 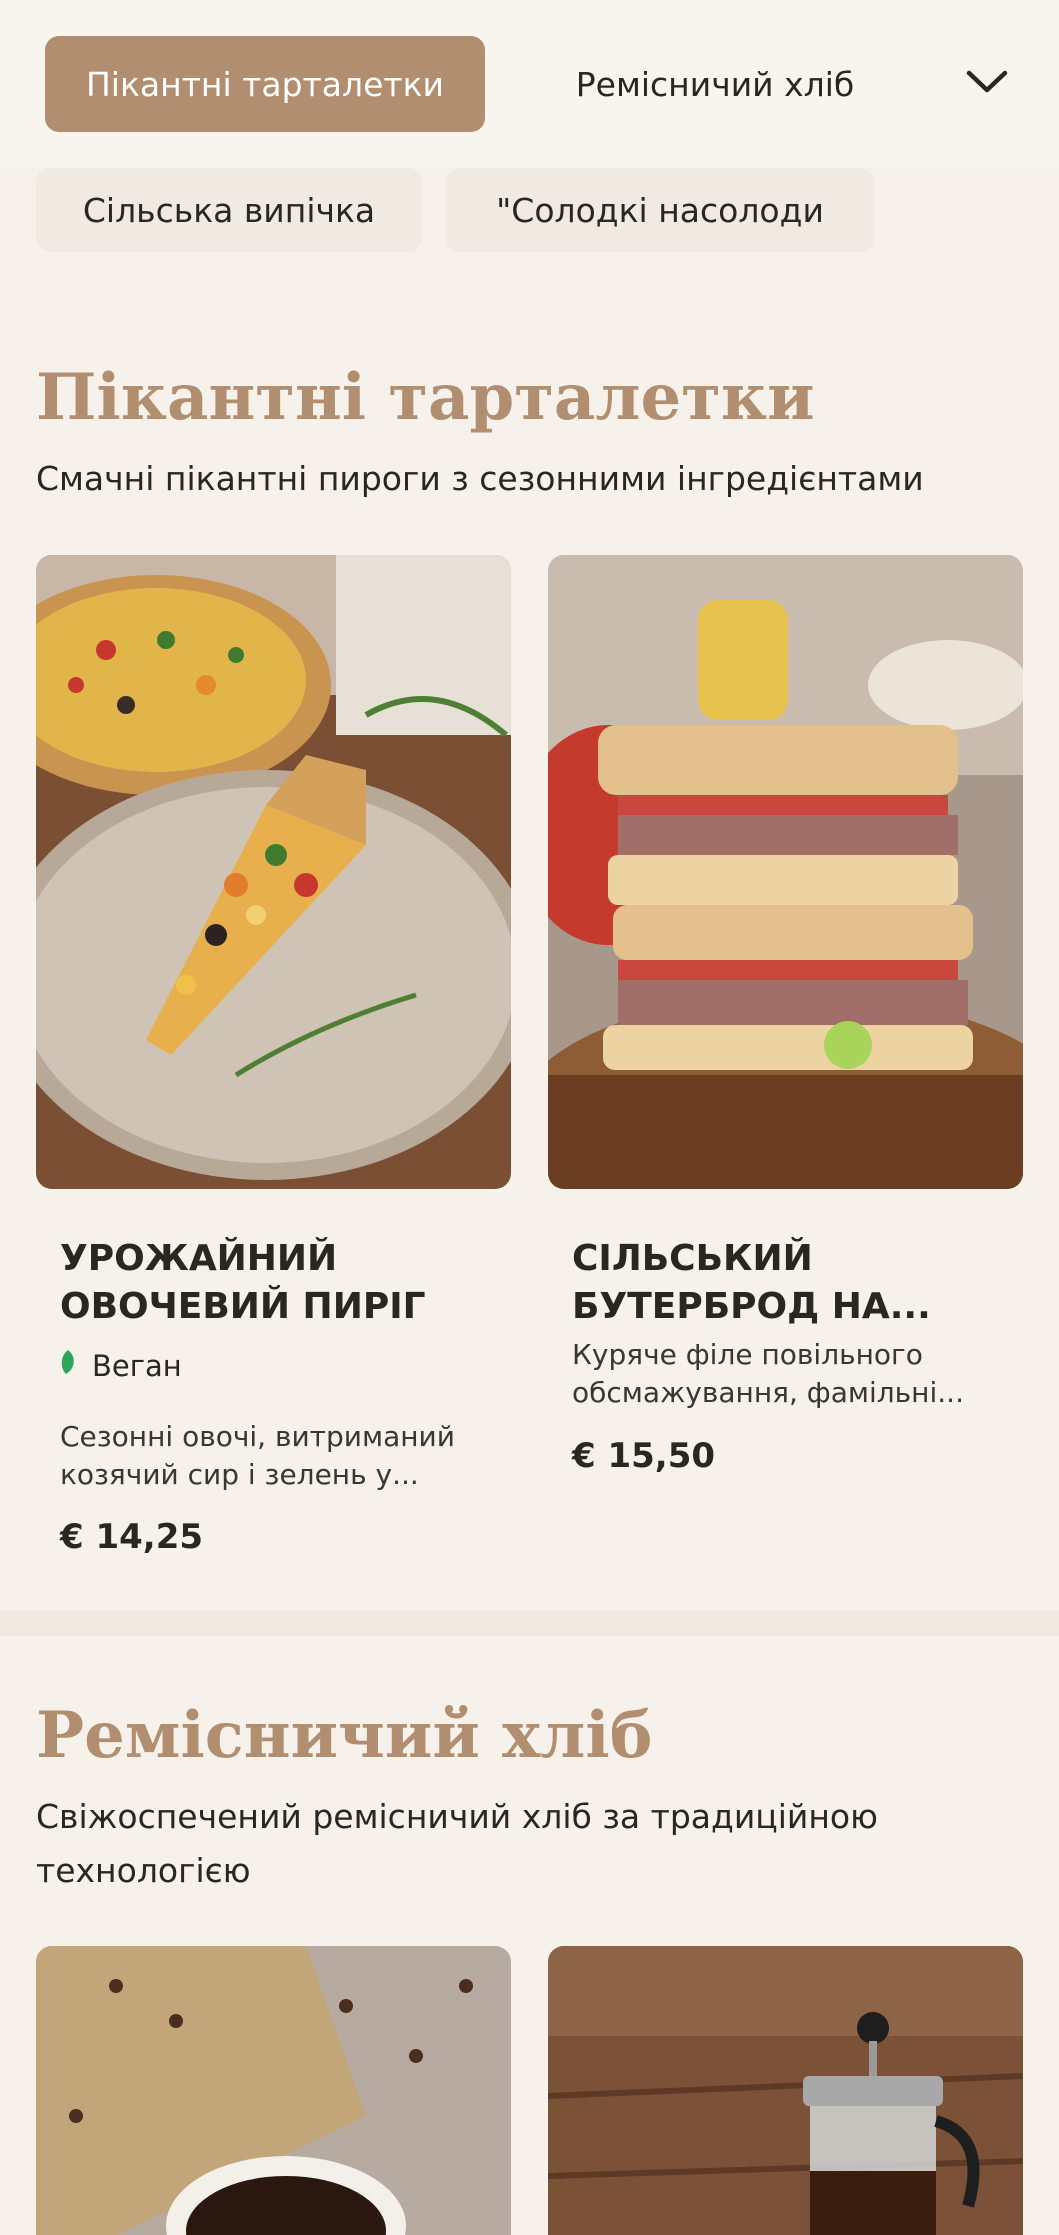 I want to click on category-nav: Пікантні тарталетки Ремісничий хліб, so click(x=529, y=84).